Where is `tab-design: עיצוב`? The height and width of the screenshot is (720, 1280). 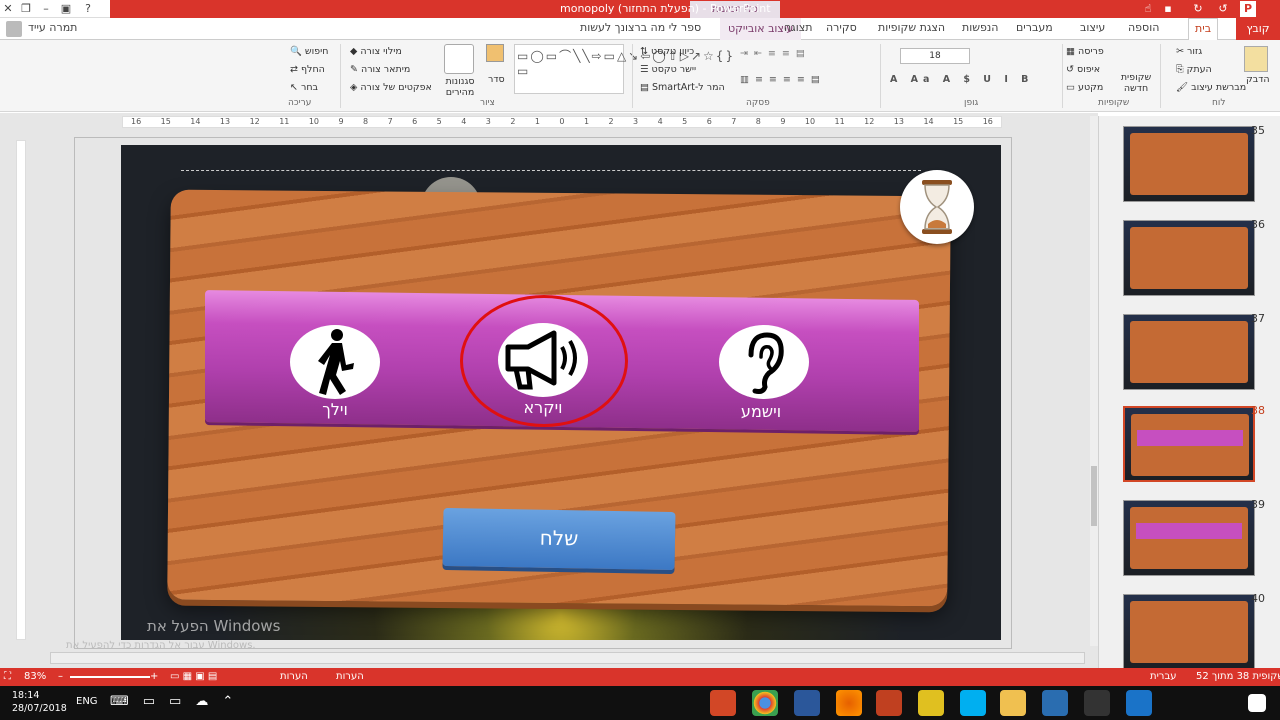
tab-design: עיצוב is located at coordinates (1092, 27).